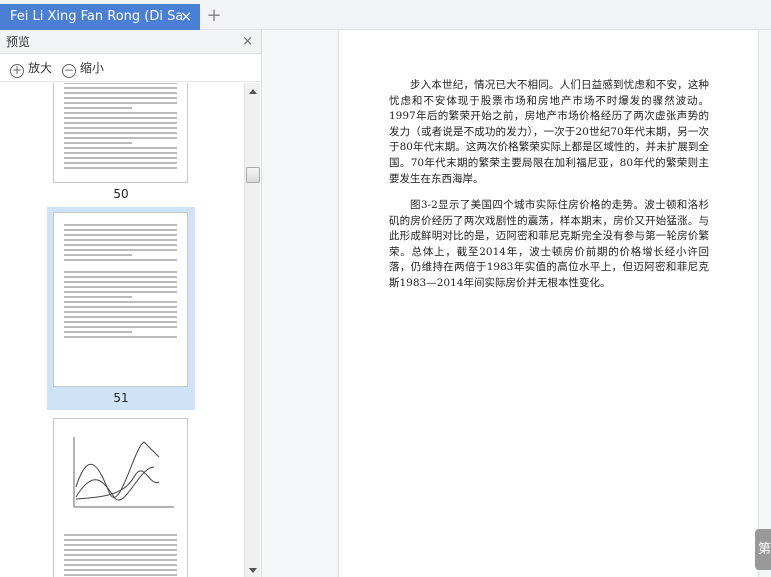 Image resolution: width=771 pixels, height=577 pixels. I want to click on tab-title: Fei Li Xing Fan Rong (Di San Ban), so click(96, 16).